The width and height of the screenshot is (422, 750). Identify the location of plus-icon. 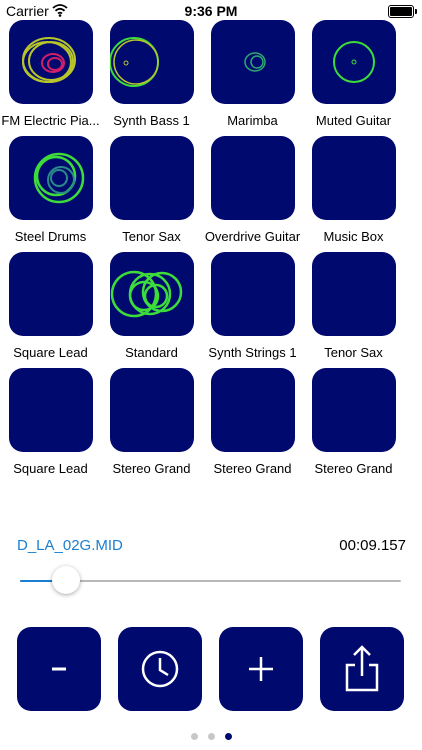
(261, 669).